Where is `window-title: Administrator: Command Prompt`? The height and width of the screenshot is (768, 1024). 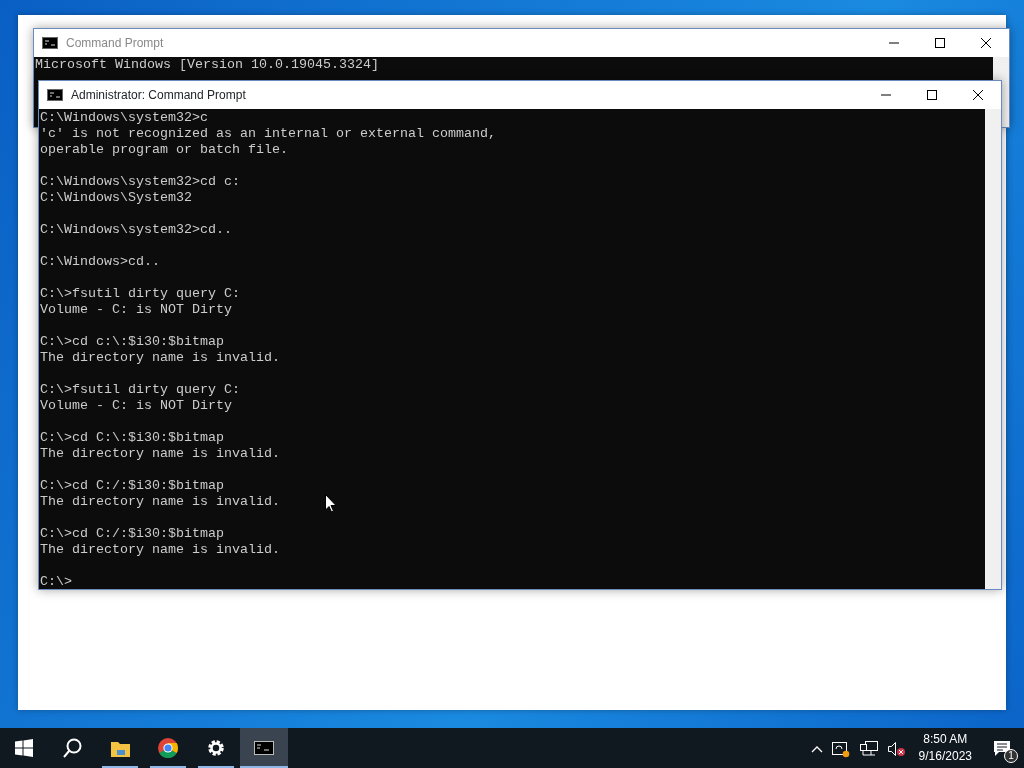
window-title: Administrator: Command Prompt is located at coordinates (158, 95).